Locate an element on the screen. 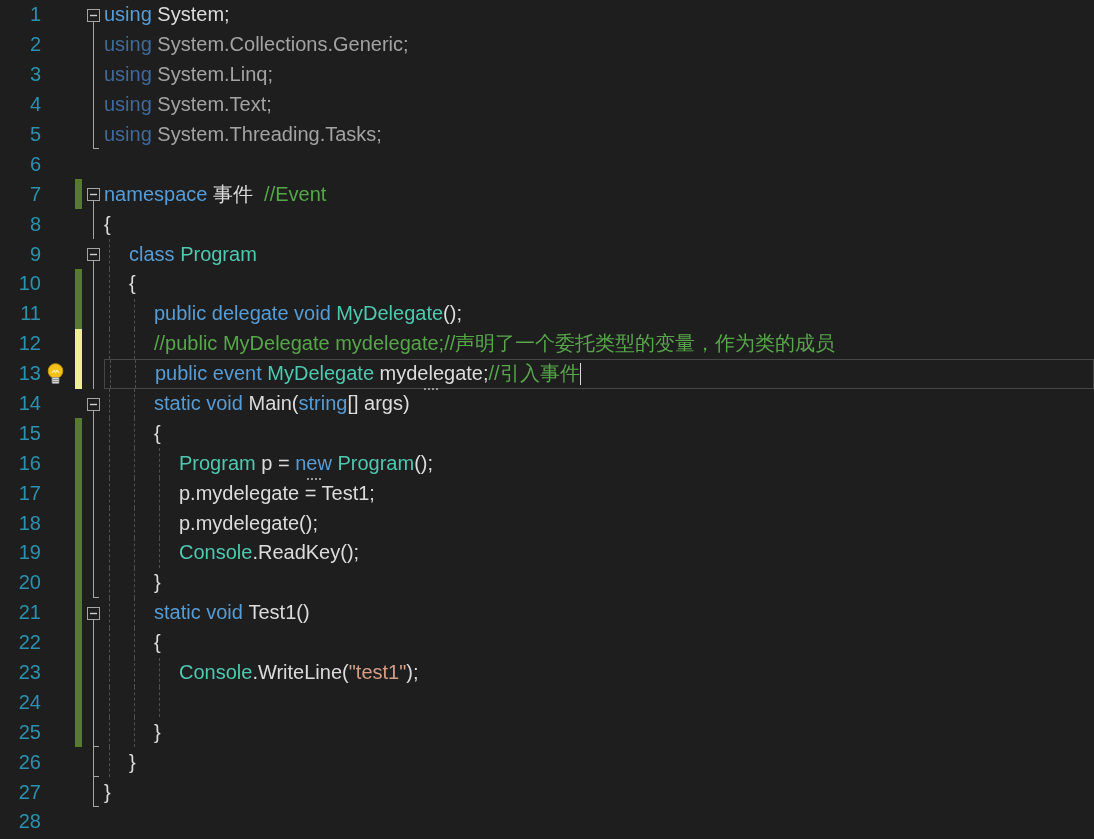 The image size is (1094, 839). line-number: 2 is located at coordinates (35, 45).